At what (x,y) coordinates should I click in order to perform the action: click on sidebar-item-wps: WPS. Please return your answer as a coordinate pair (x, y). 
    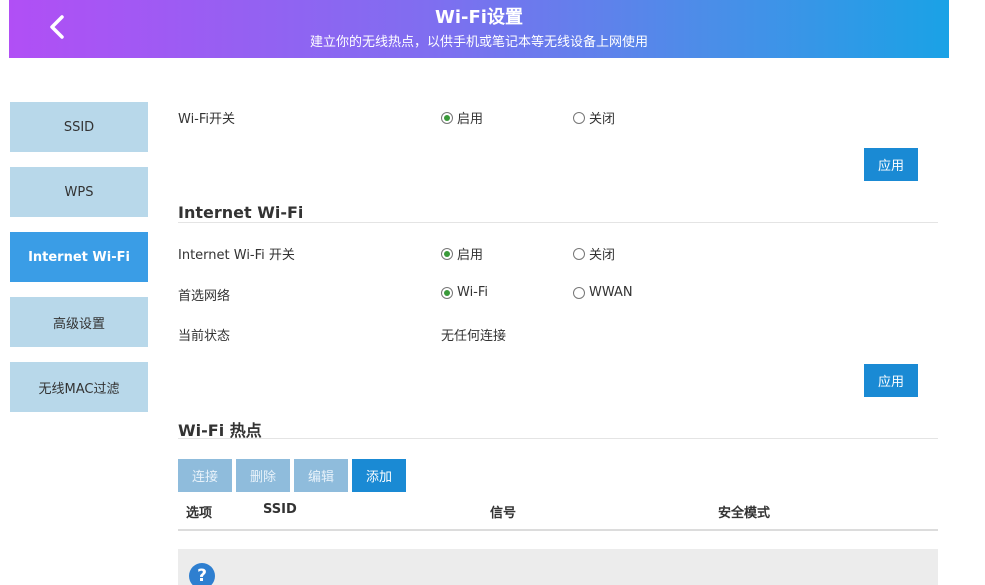
    Looking at the image, I should click on (79, 192).